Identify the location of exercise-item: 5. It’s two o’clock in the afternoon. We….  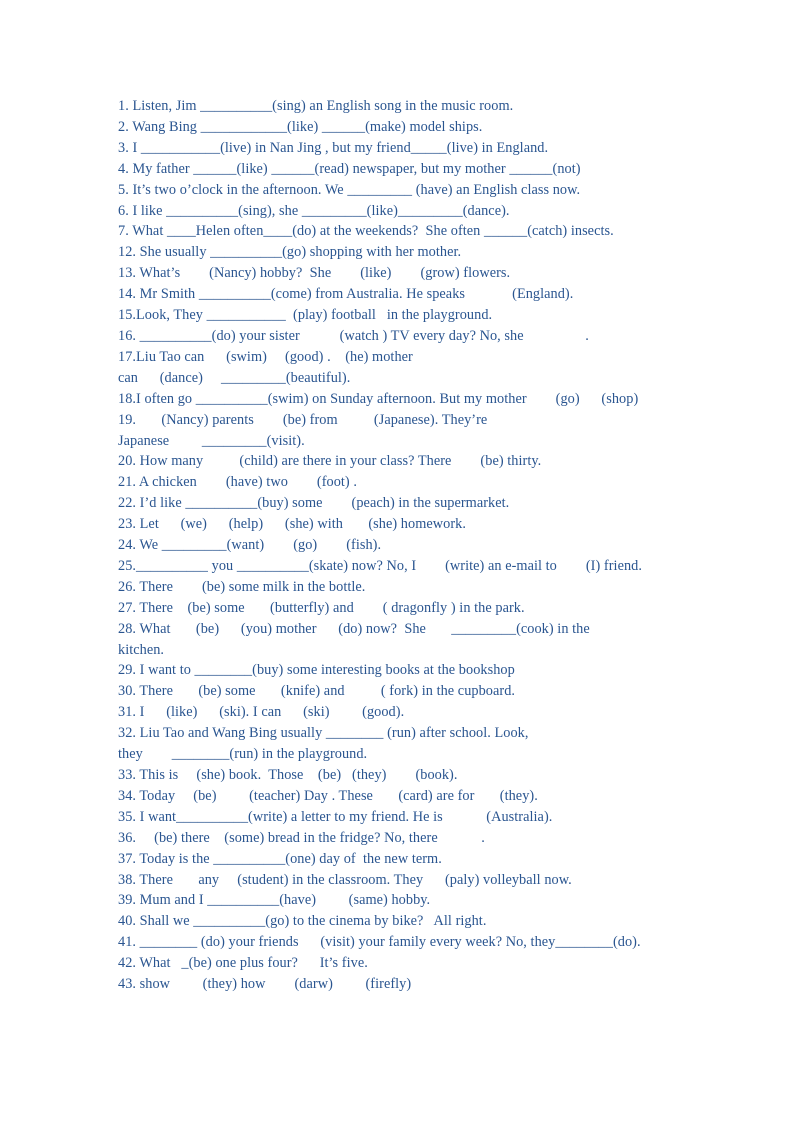
(349, 189).